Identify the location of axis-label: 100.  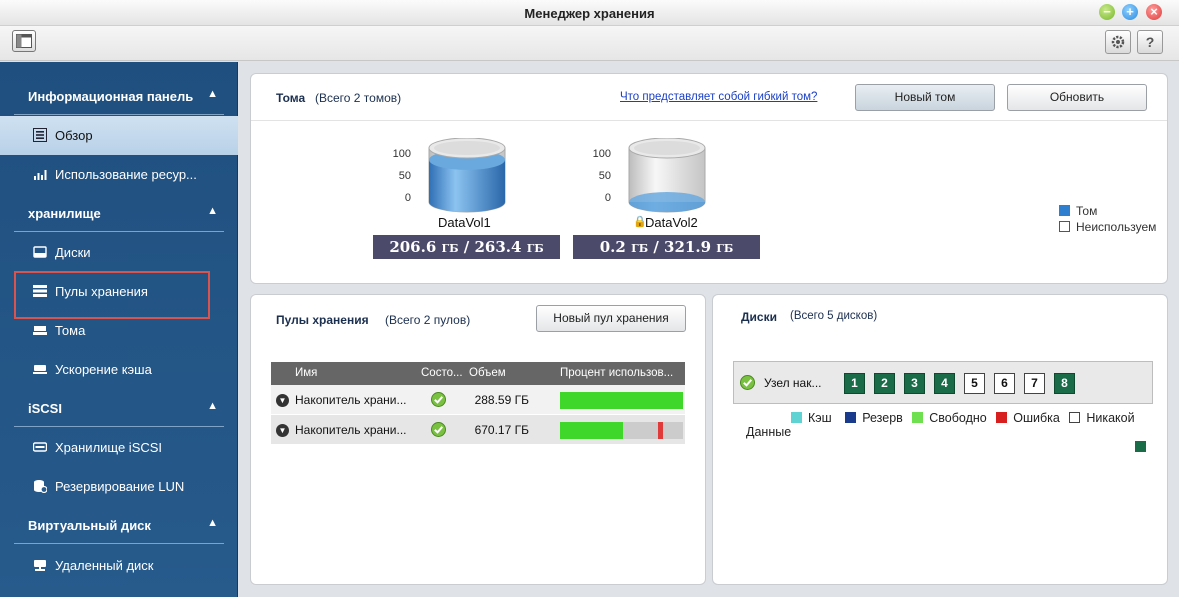
(601, 154).